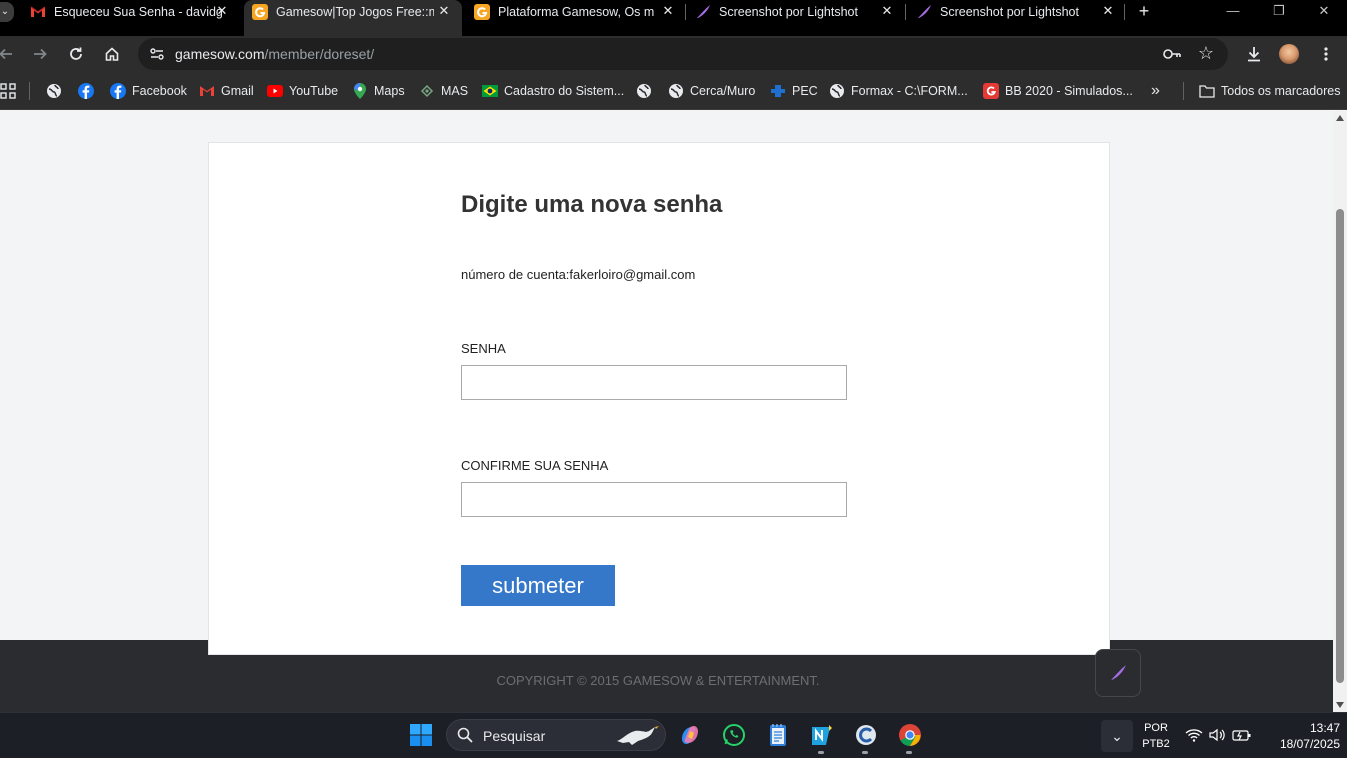  What do you see at coordinates (1156, 728) in the screenshot?
I see `language-code: POR` at bounding box center [1156, 728].